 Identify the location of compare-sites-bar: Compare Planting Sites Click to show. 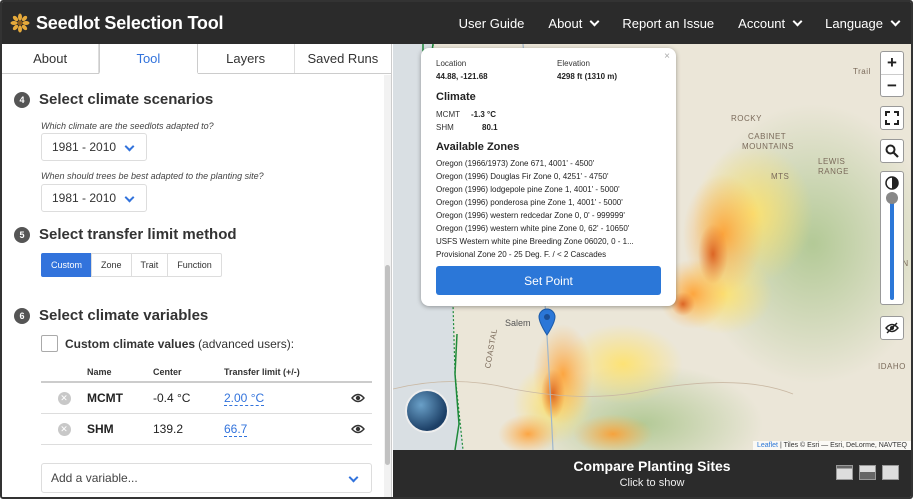
(652, 473).